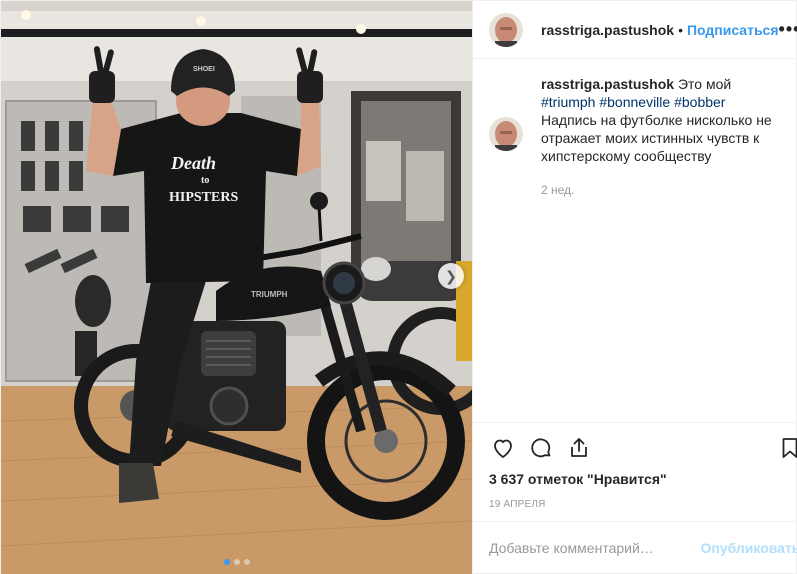  What do you see at coordinates (643, 510) in the screenshot?
I see `post-date: 19 АПРЕЛЯ` at bounding box center [643, 510].